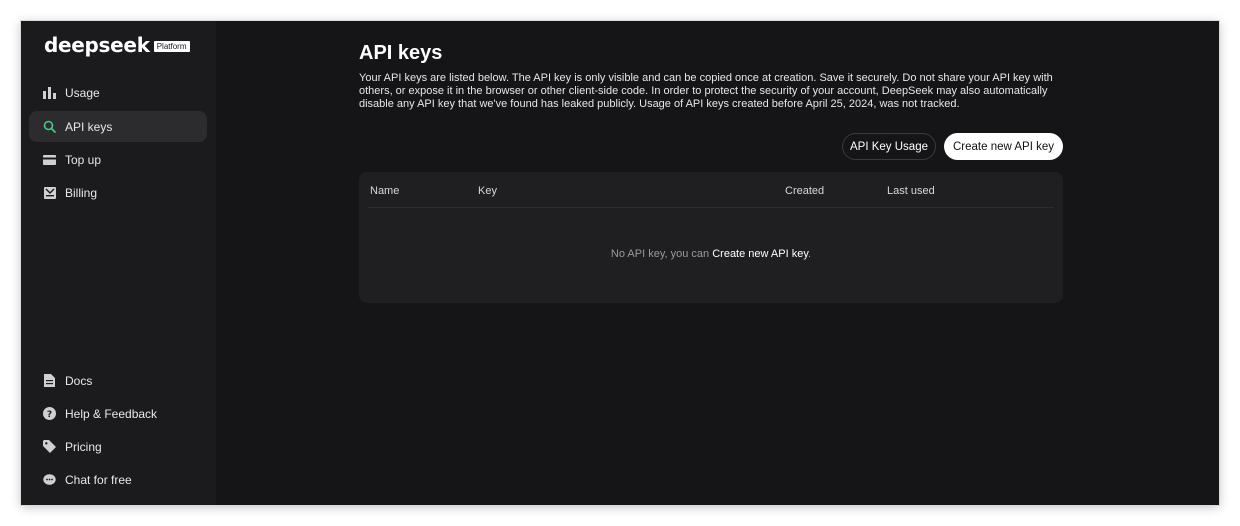 The width and height of the screenshot is (1240, 526). Describe the element at coordinates (83, 159) in the screenshot. I see `sidebar-item-label: Top up` at that location.